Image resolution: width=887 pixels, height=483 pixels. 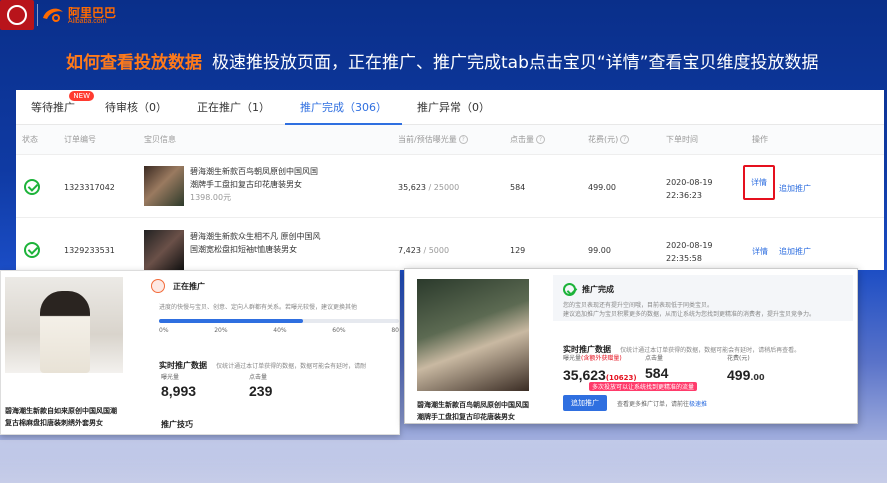 I want to click on col-exposure-label: 当前/预估曝光量, so click(x=427, y=139).